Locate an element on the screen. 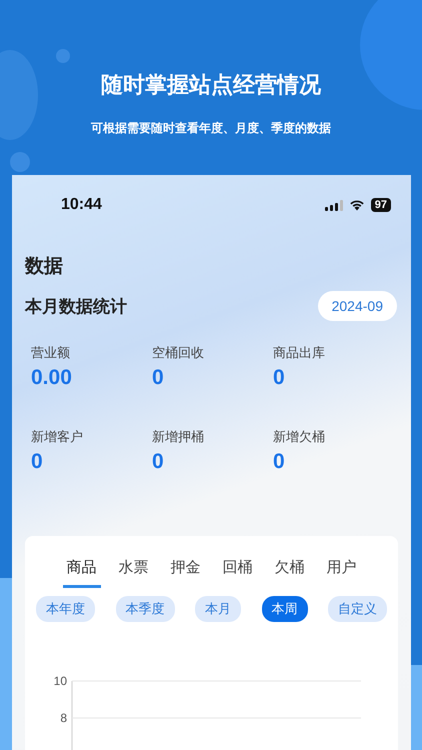  wifi-icon is located at coordinates (356, 205).